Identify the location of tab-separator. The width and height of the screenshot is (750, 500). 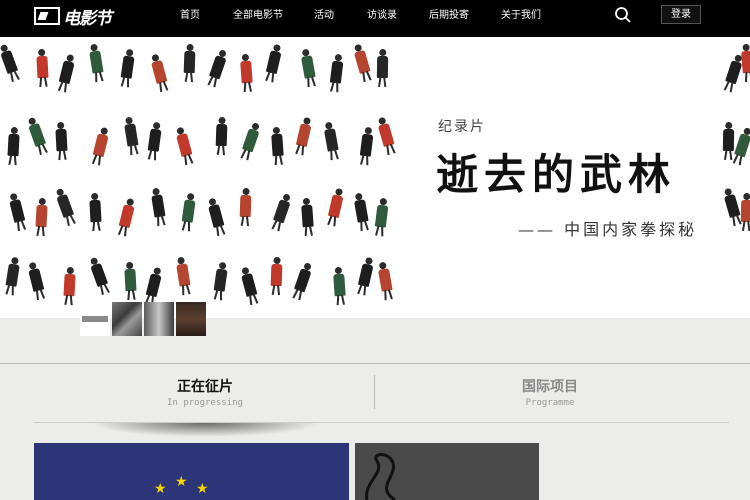
(374, 392).